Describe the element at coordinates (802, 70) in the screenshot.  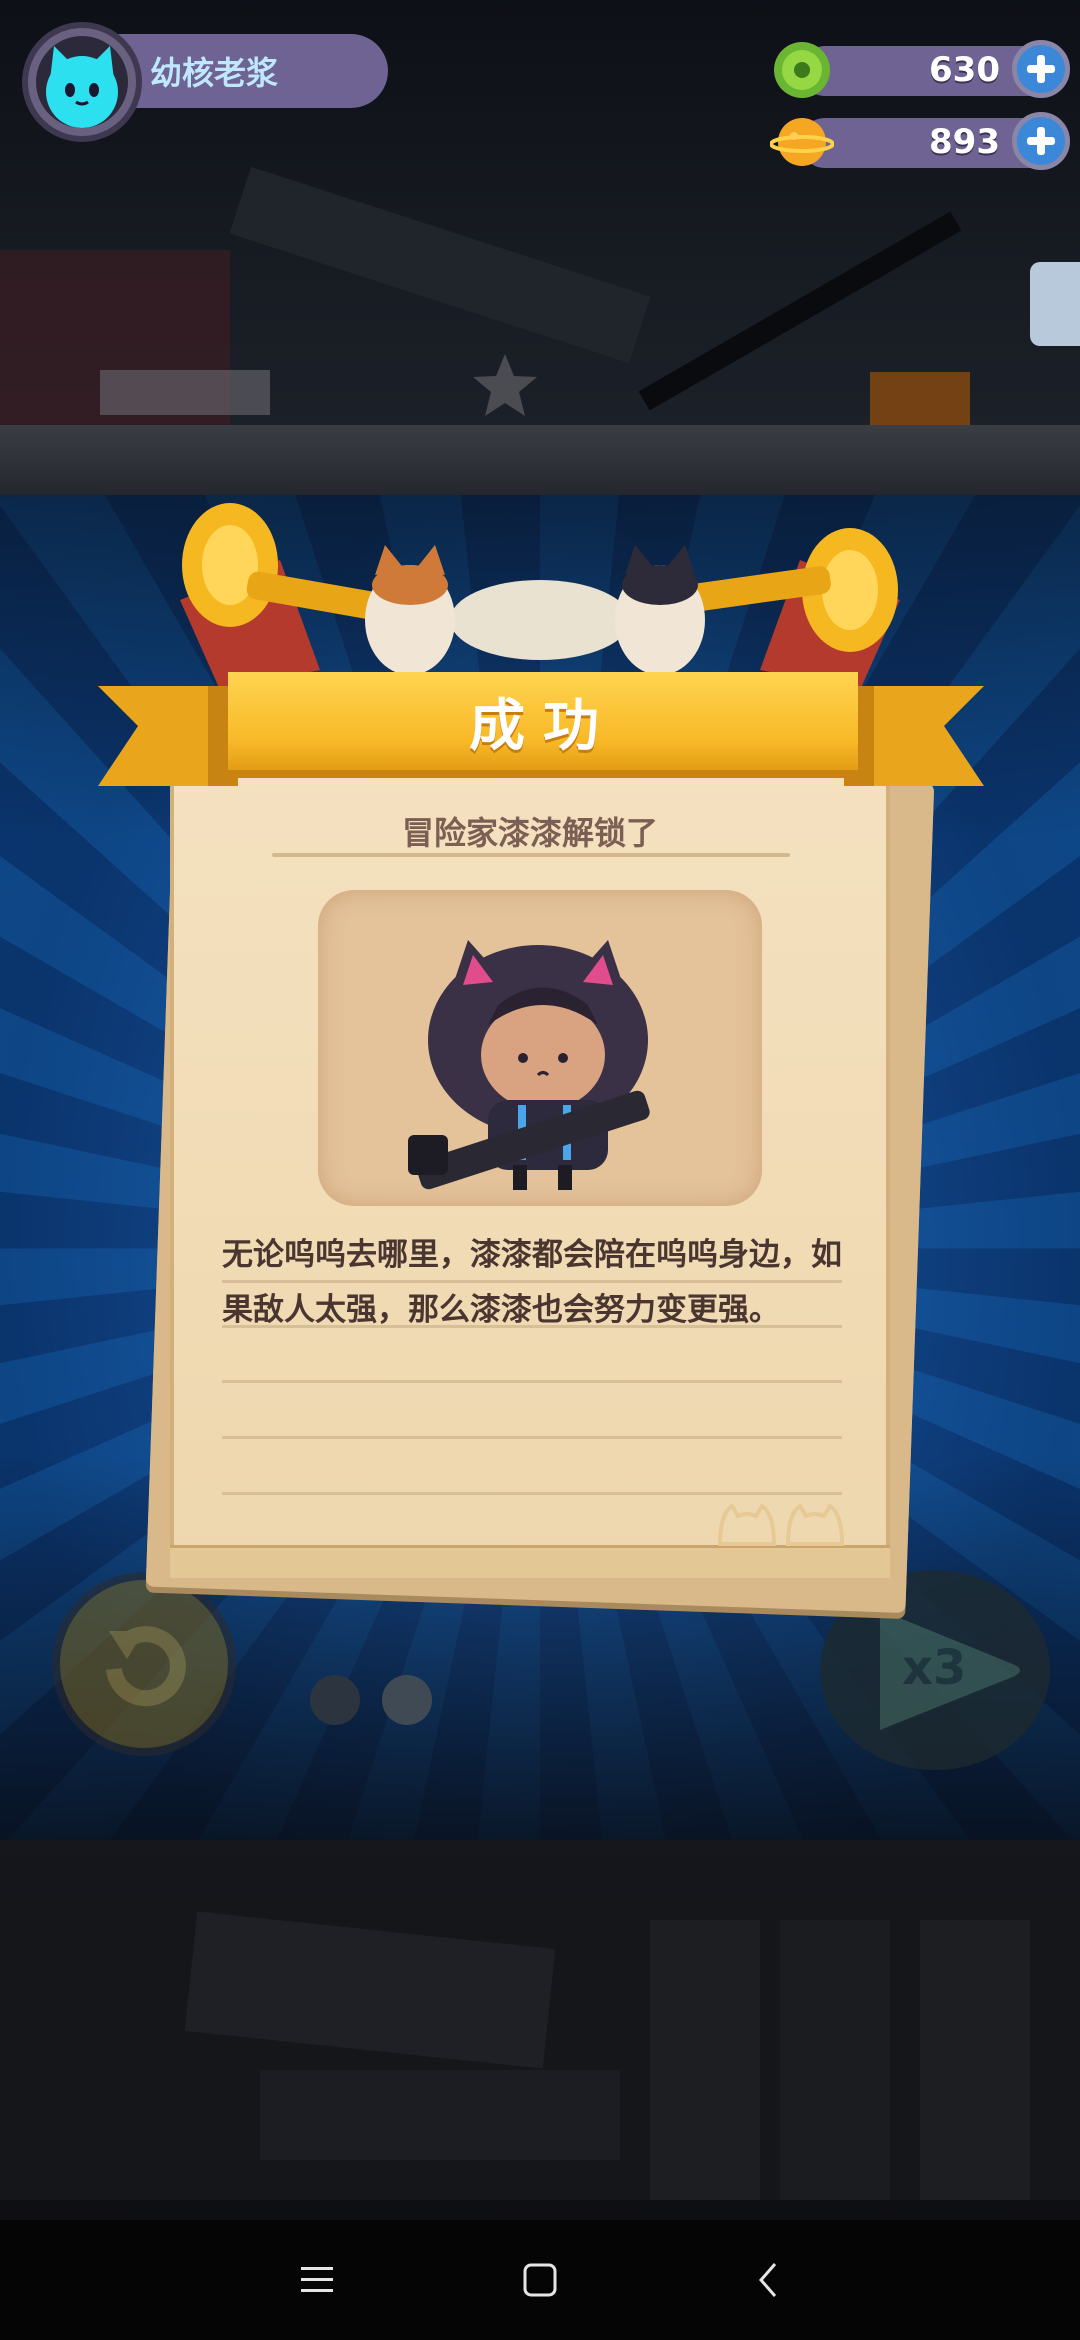
I see `green-donut-icon` at that location.